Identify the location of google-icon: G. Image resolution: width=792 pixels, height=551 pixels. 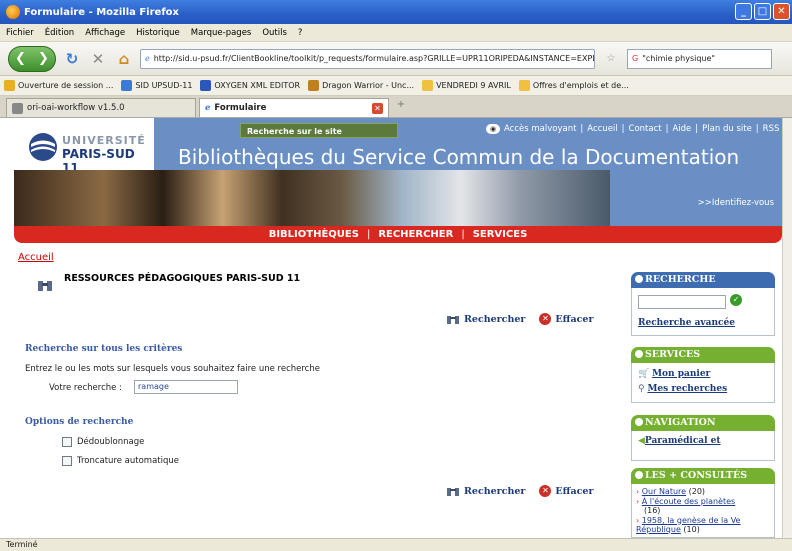
(635, 58).